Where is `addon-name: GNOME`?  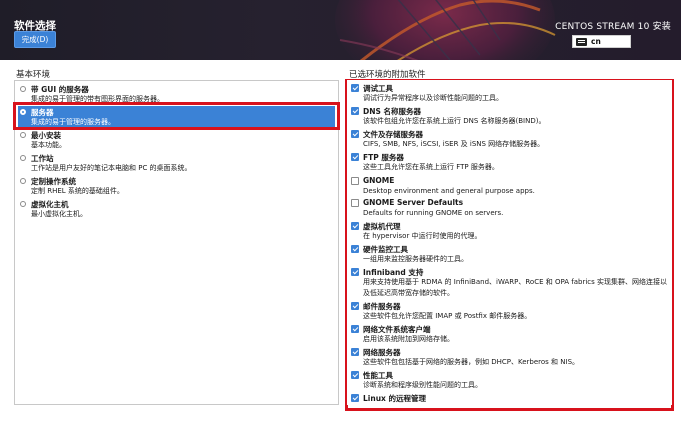
addon-name: GNOME is located at coordinates (379, 180).